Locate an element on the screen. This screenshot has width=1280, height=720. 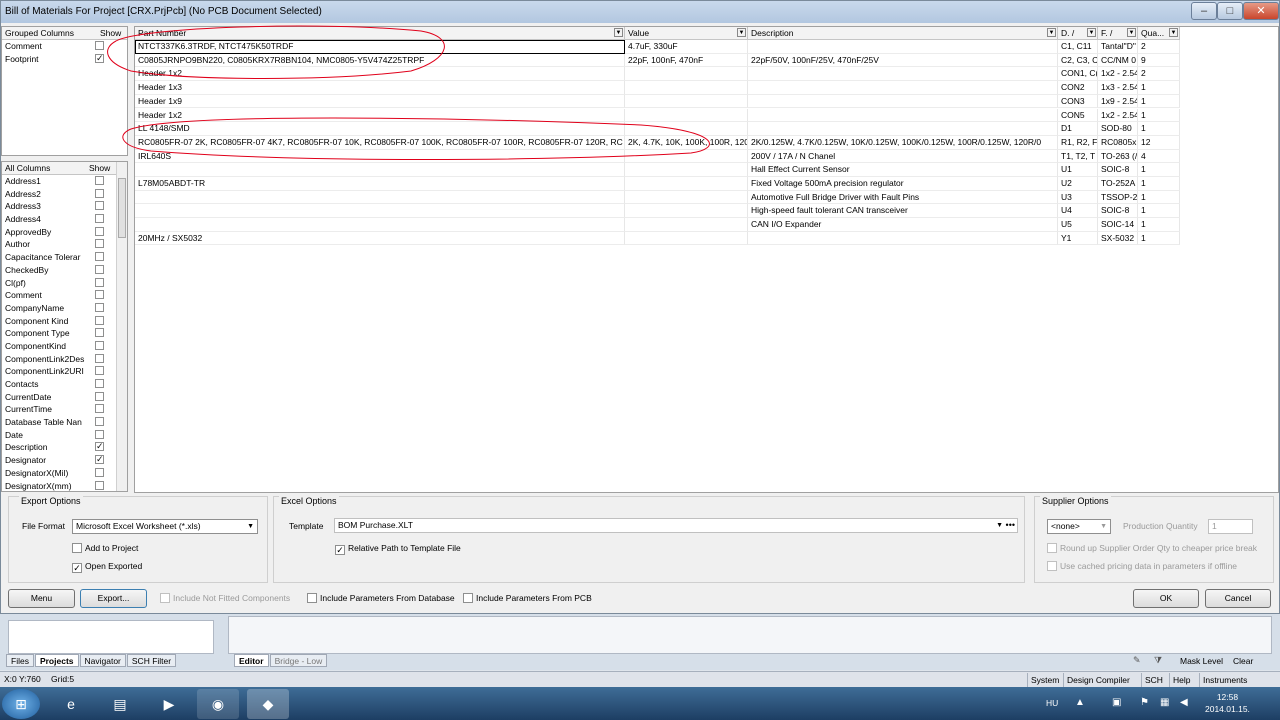
panel-tab: SCH Filter is located at coordinates (151, 660).